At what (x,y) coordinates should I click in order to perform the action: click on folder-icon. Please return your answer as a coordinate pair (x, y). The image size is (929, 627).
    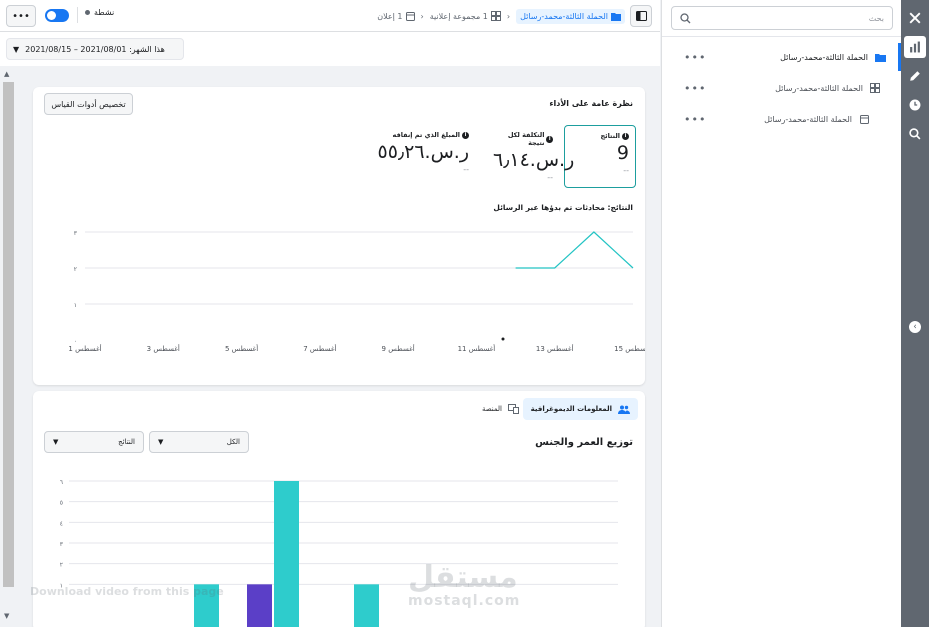
    Looking at the image, I should click on (880, 57).